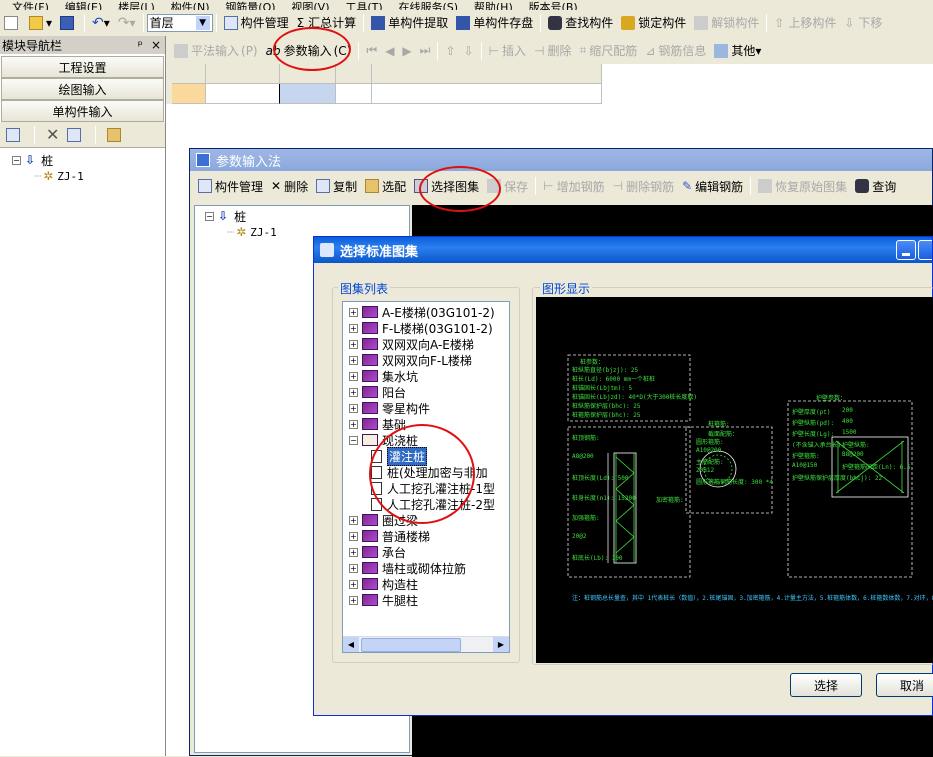  Describe the element at coordinates (501, 644) in the screenshot. I see `scroll-right-icon: ▶` at that location.